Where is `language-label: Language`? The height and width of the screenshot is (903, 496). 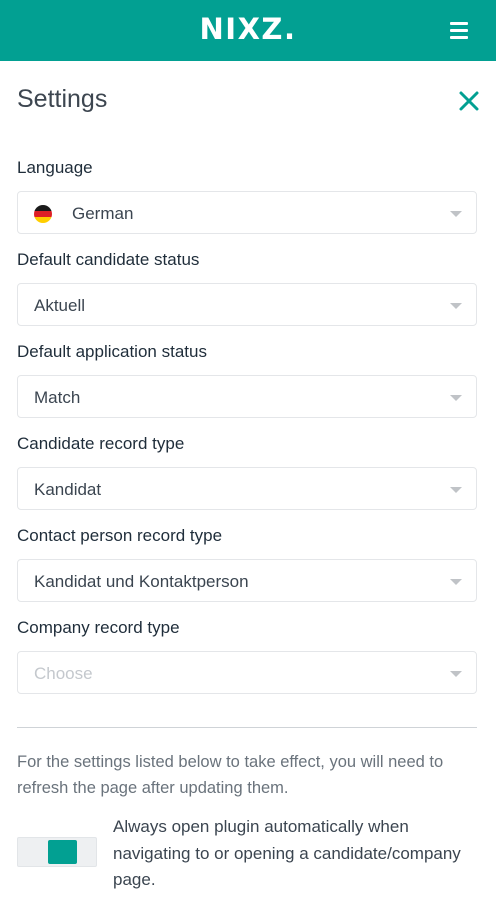 language-label: Language is located at coordinates (55, 167).